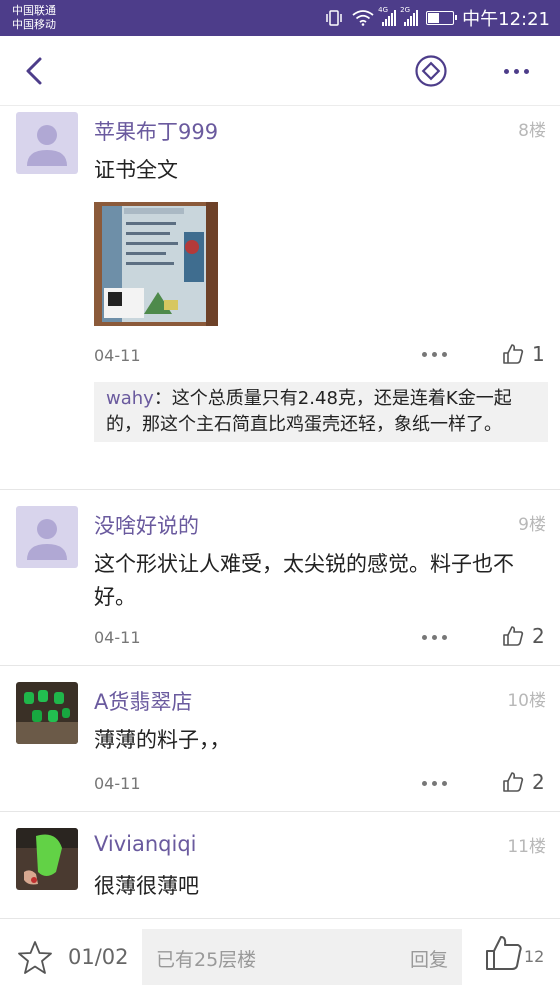 The image size is (560, 996). I want to click on star-icon, so click(35, 958).